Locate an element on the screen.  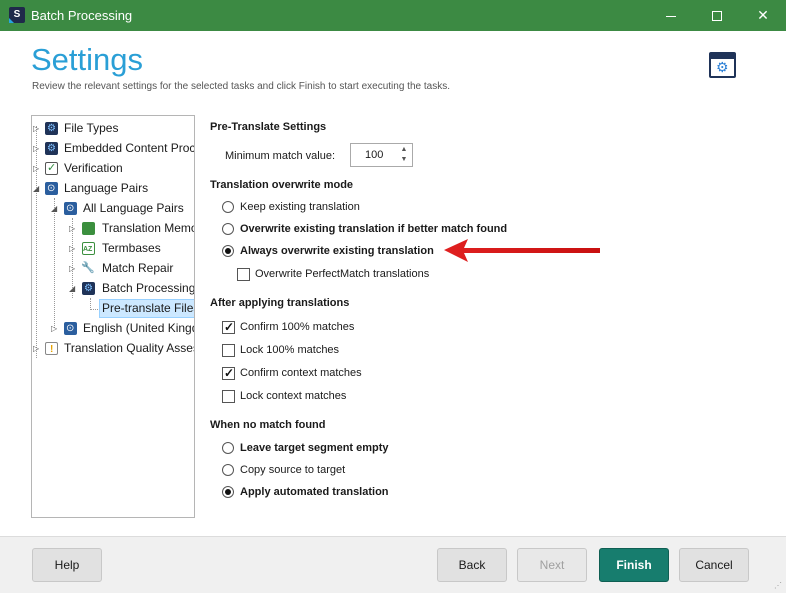
window-title: Batch Processing is located at coordinates (82, 15).